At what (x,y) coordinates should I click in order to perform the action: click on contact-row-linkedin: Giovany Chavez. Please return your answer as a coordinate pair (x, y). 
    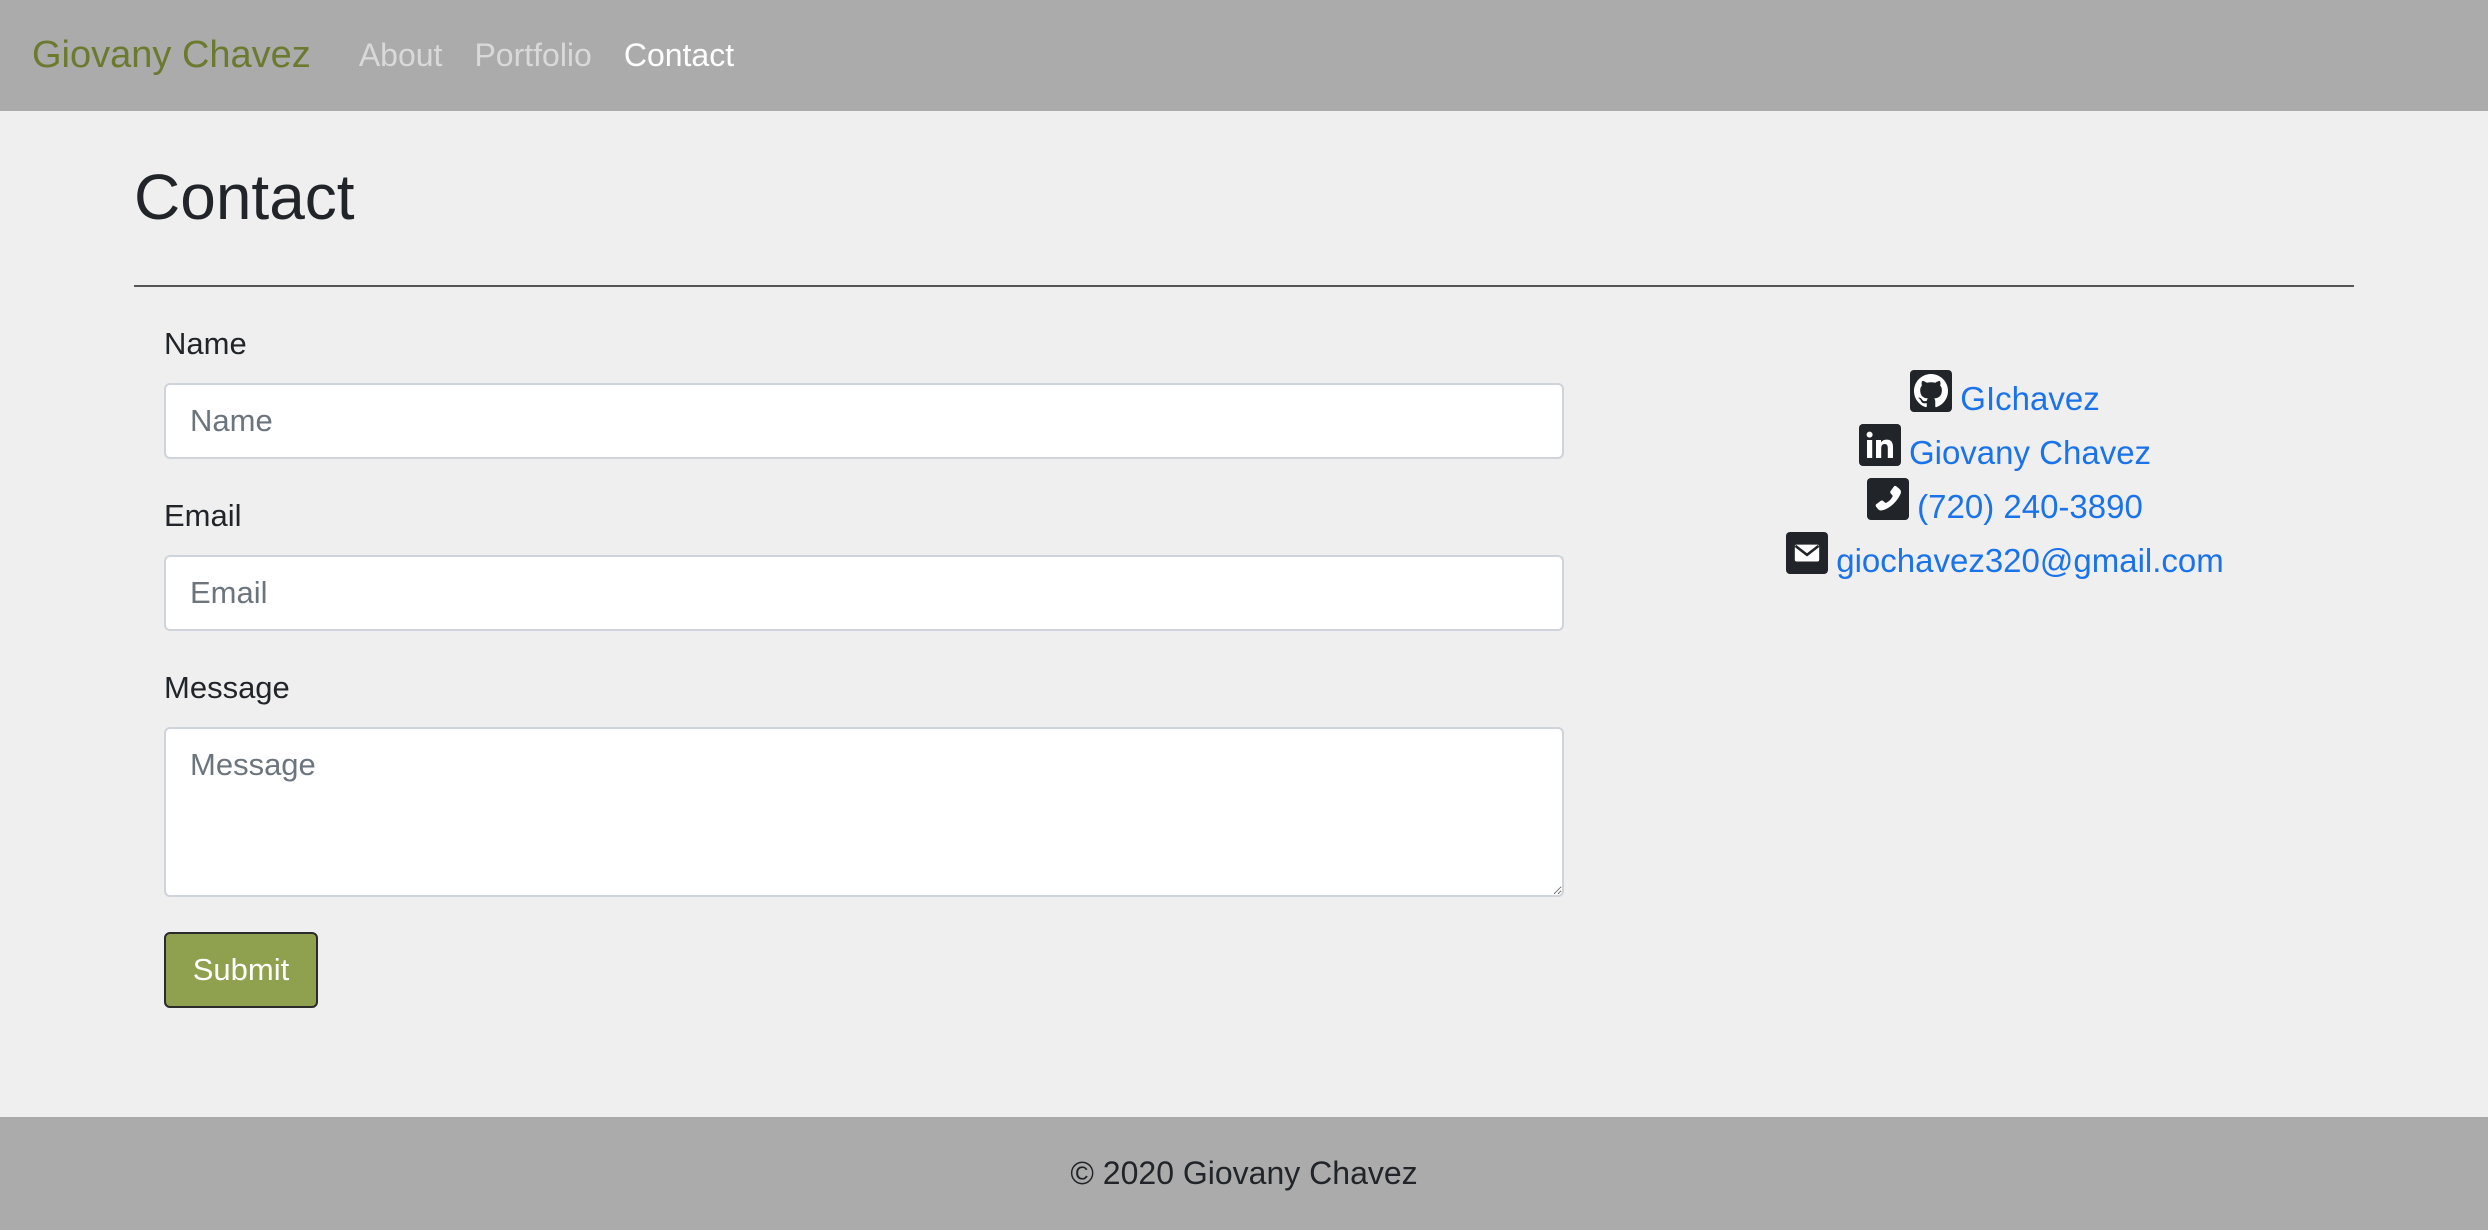
    Looking at the image, I should click on (2005, 452).